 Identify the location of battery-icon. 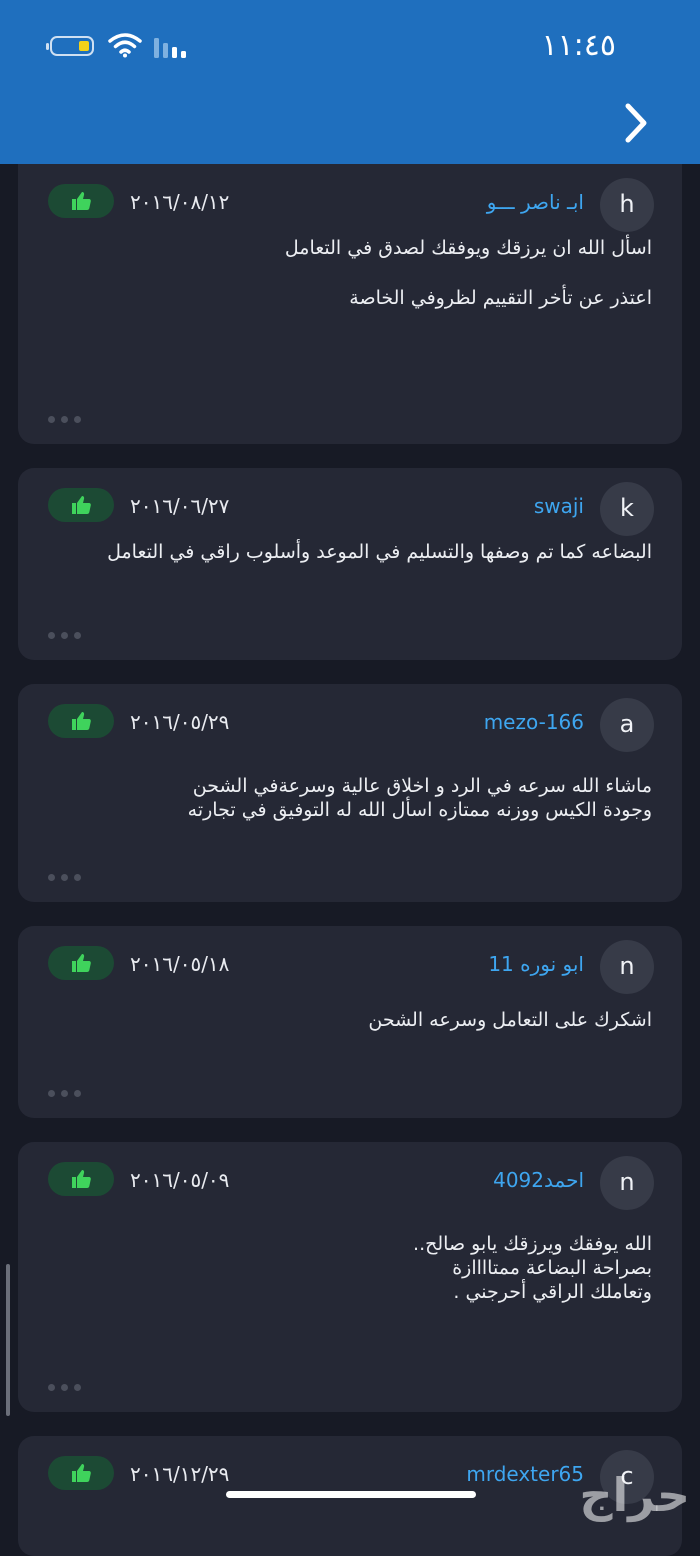
(70, 46).